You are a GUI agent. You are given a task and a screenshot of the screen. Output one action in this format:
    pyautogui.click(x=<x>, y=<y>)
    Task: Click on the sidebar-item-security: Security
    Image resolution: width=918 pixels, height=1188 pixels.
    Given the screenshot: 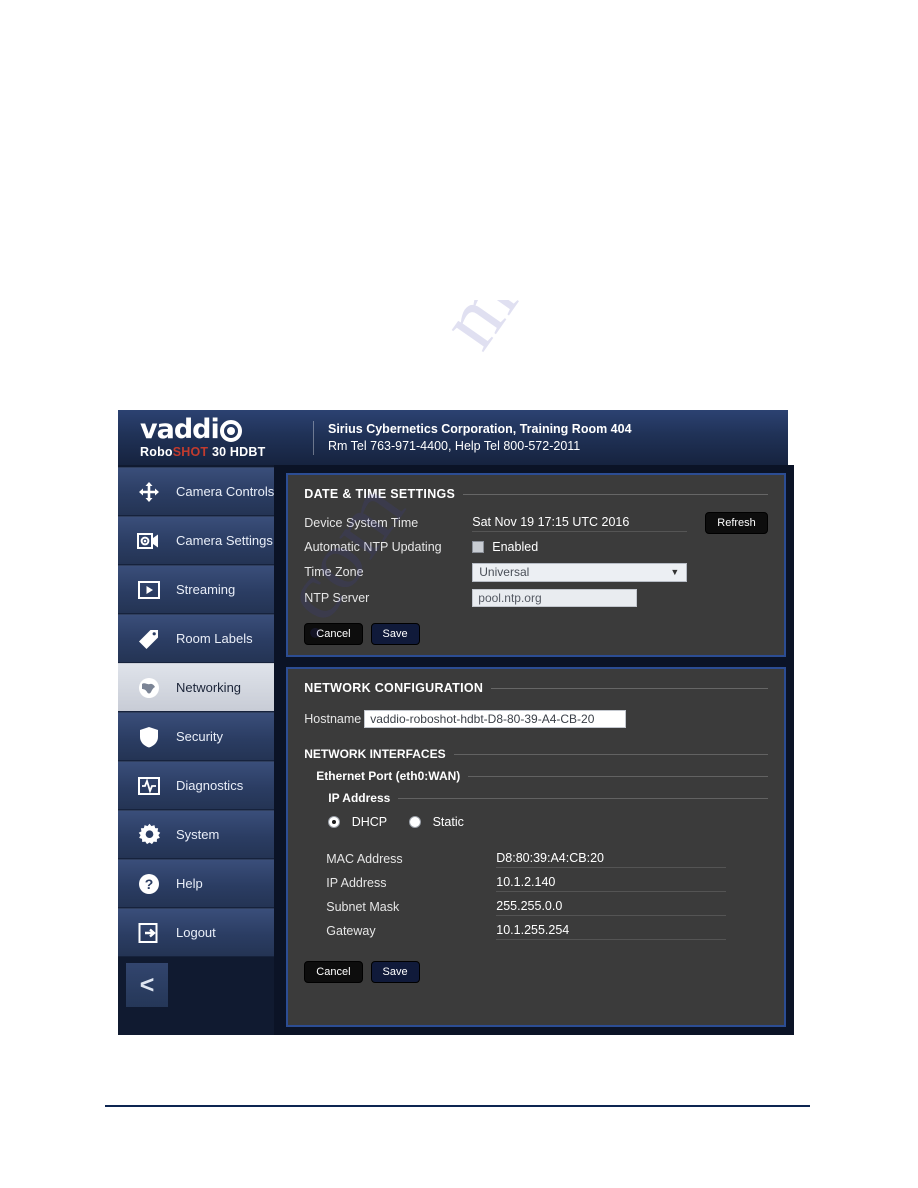 What is the action you would take?
    pyautogui.click(x=196, y=736)
    